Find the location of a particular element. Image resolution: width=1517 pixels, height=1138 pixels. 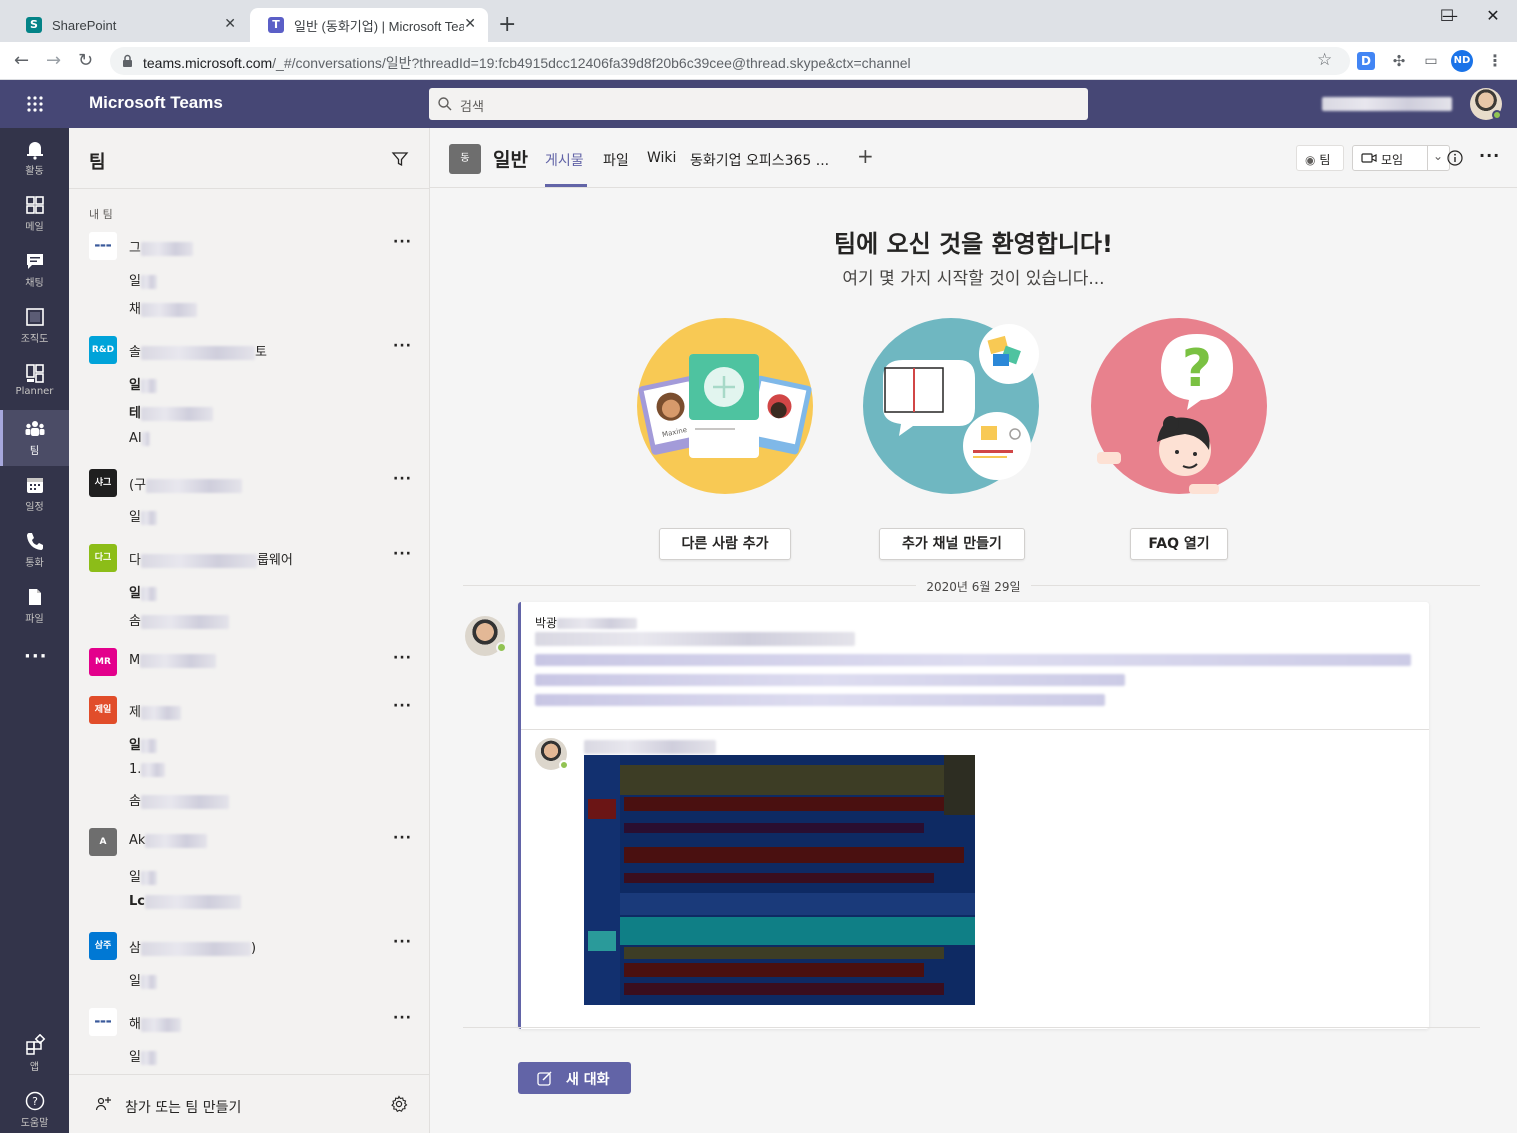

rail-item-teams: 팀 is located at coordinates (34, 438).